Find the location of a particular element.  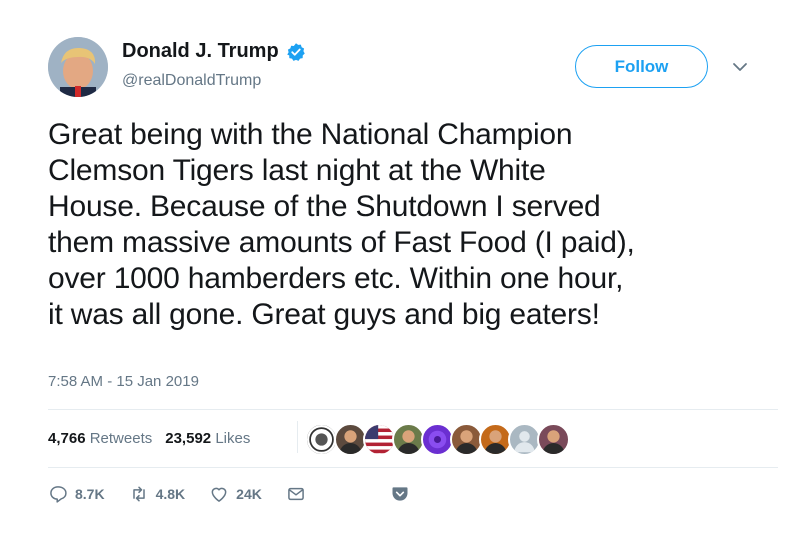

reply-count: 8.7K is located at coordinates (90, 494).